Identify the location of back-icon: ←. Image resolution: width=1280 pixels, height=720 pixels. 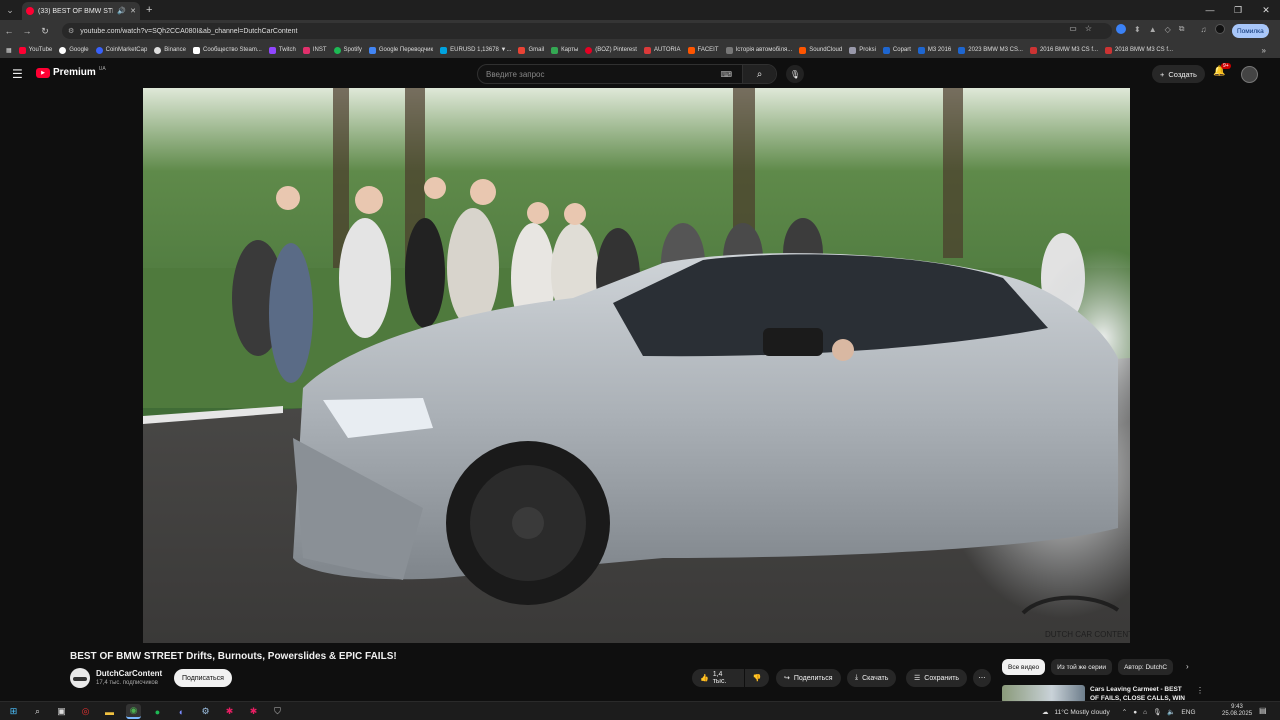
(9, 31).